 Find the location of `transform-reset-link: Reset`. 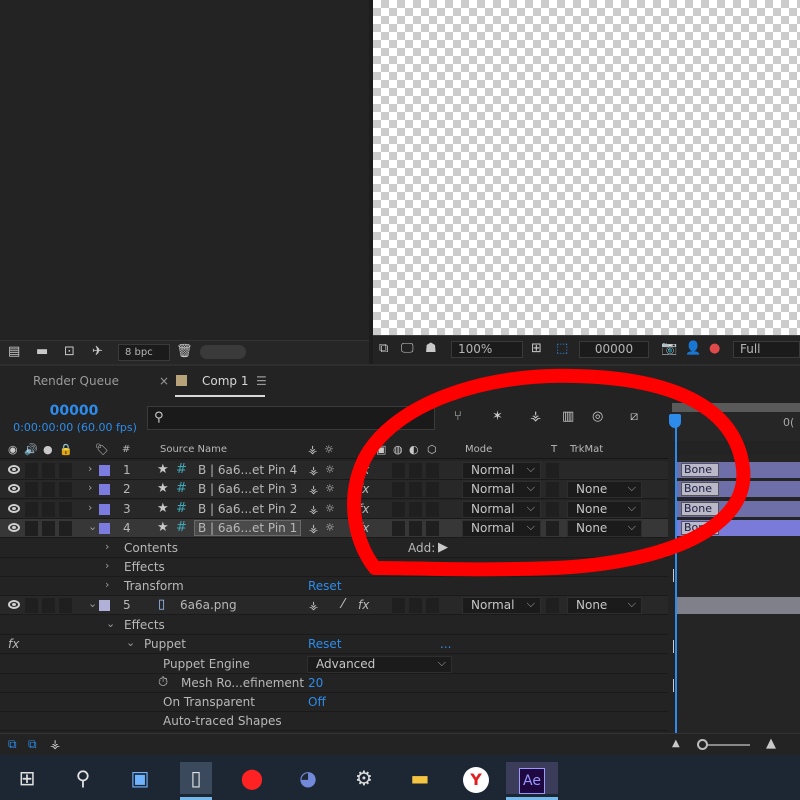

transform-reset-link: Reset is located at coordinates (325, 586).